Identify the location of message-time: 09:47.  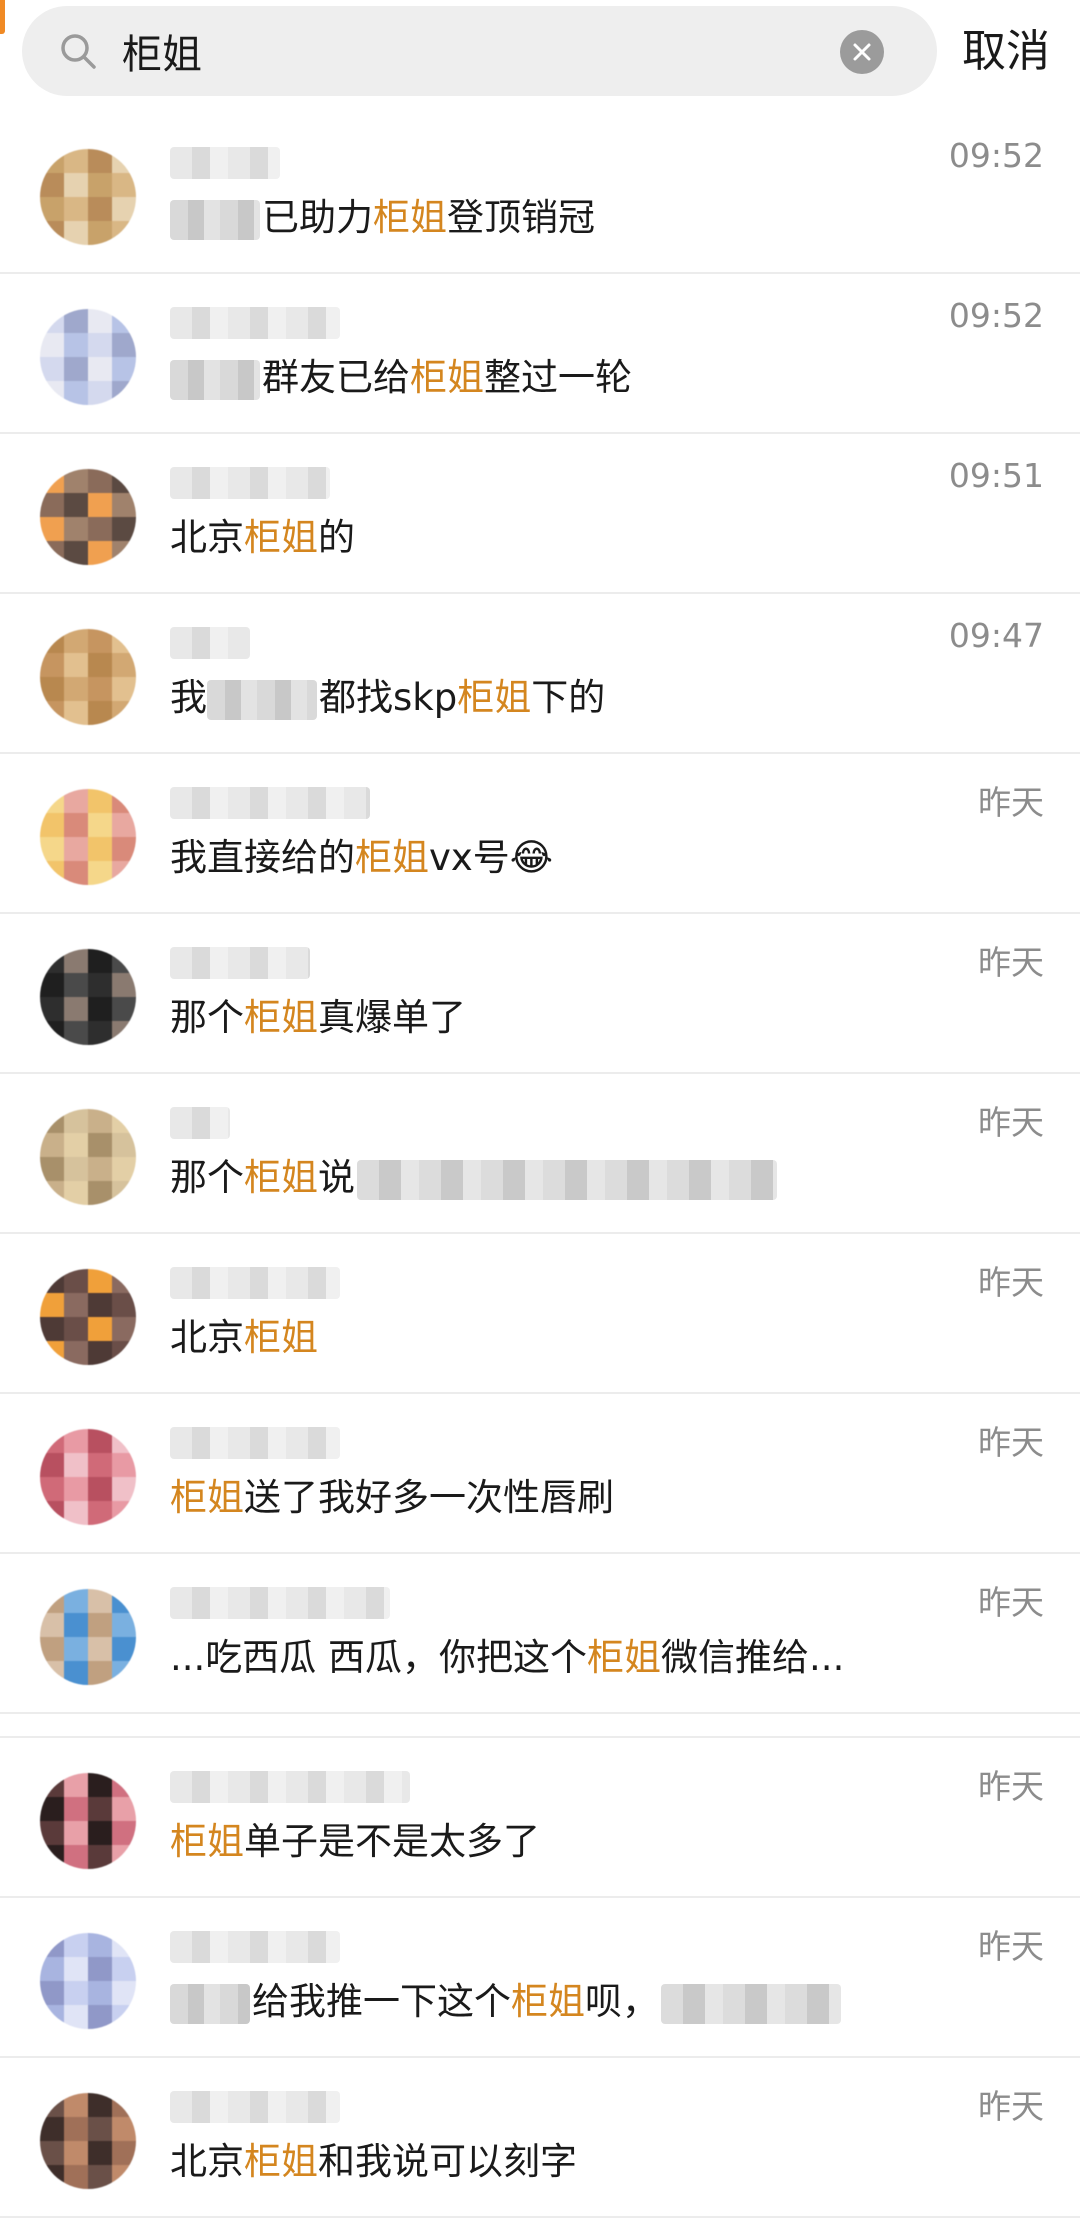
(996, 635).